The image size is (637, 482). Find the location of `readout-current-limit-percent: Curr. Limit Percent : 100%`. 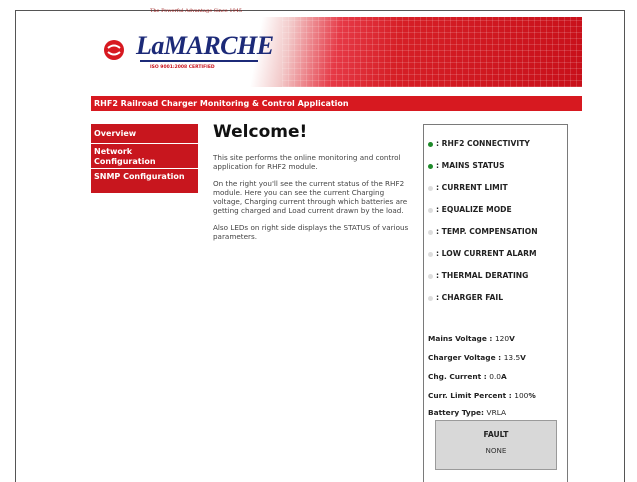

readout-current-limit-percent: Curr. Limit Percent : 100% is located at coordinates (482, 395).